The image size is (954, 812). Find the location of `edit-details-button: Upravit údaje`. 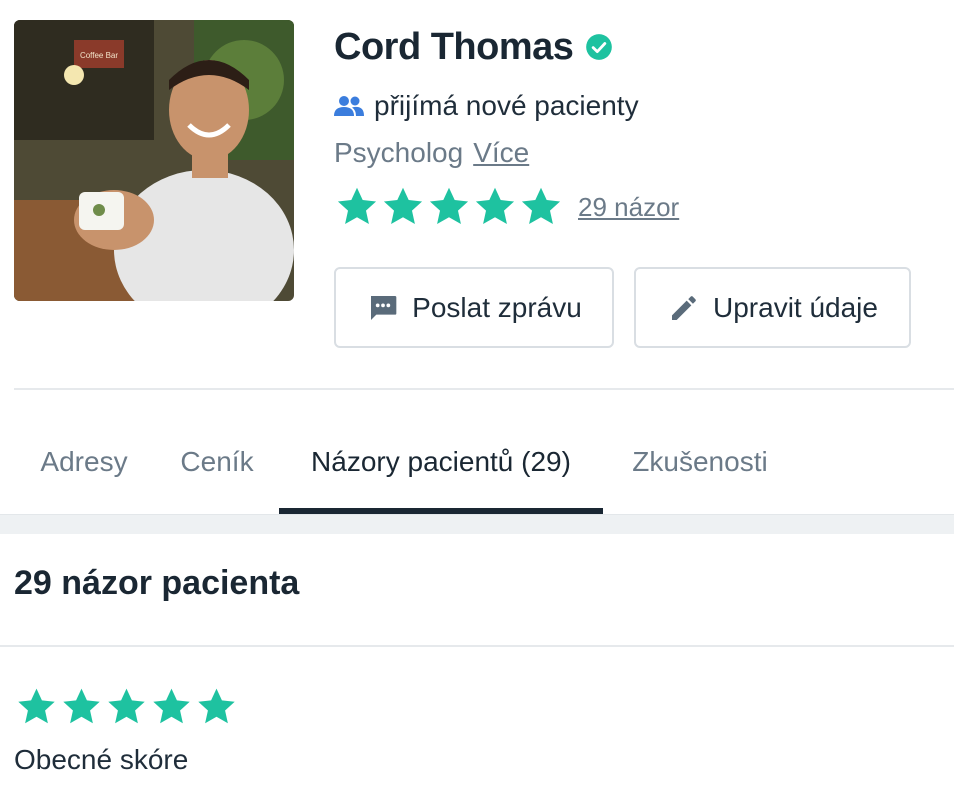

edit-details-button: Upravit údaje is located at coordinates (772, 307).